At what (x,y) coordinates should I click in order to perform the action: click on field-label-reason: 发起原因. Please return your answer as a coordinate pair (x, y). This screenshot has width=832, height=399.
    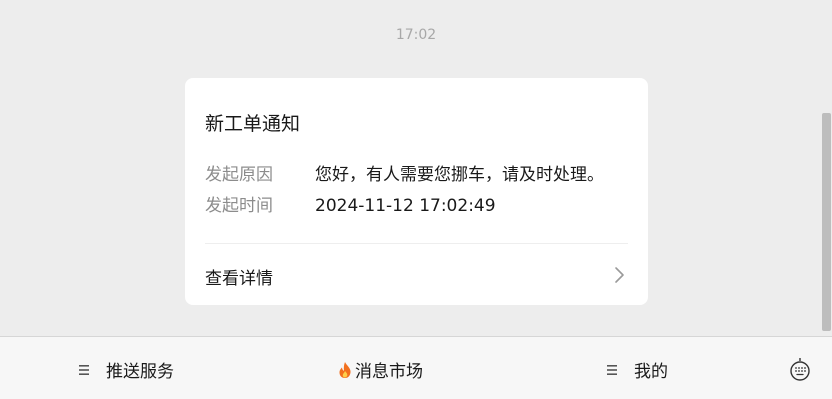
    Looking at the image, I should click on (239, 175).